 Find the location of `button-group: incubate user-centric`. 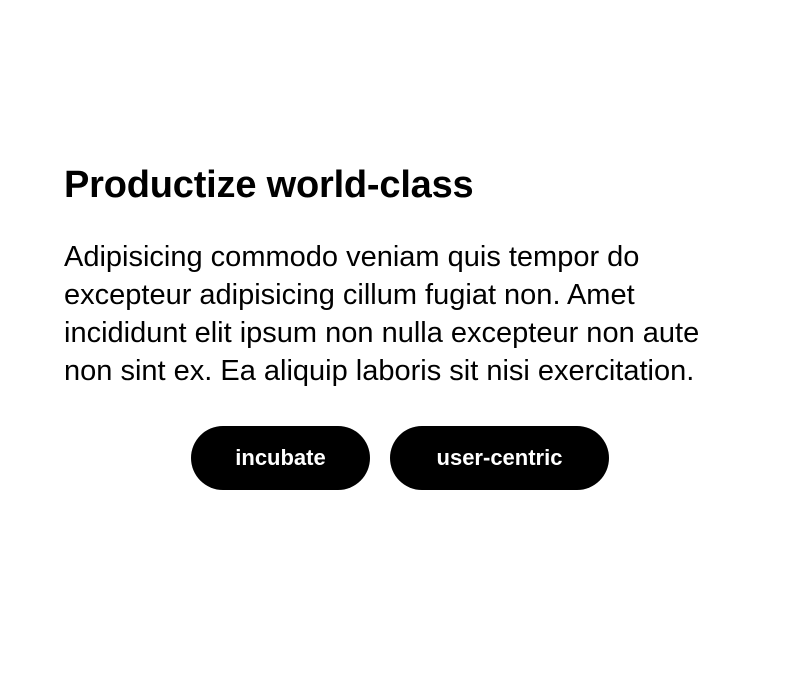

button-group: incubate user-centric is located at coordinates (400, 458).